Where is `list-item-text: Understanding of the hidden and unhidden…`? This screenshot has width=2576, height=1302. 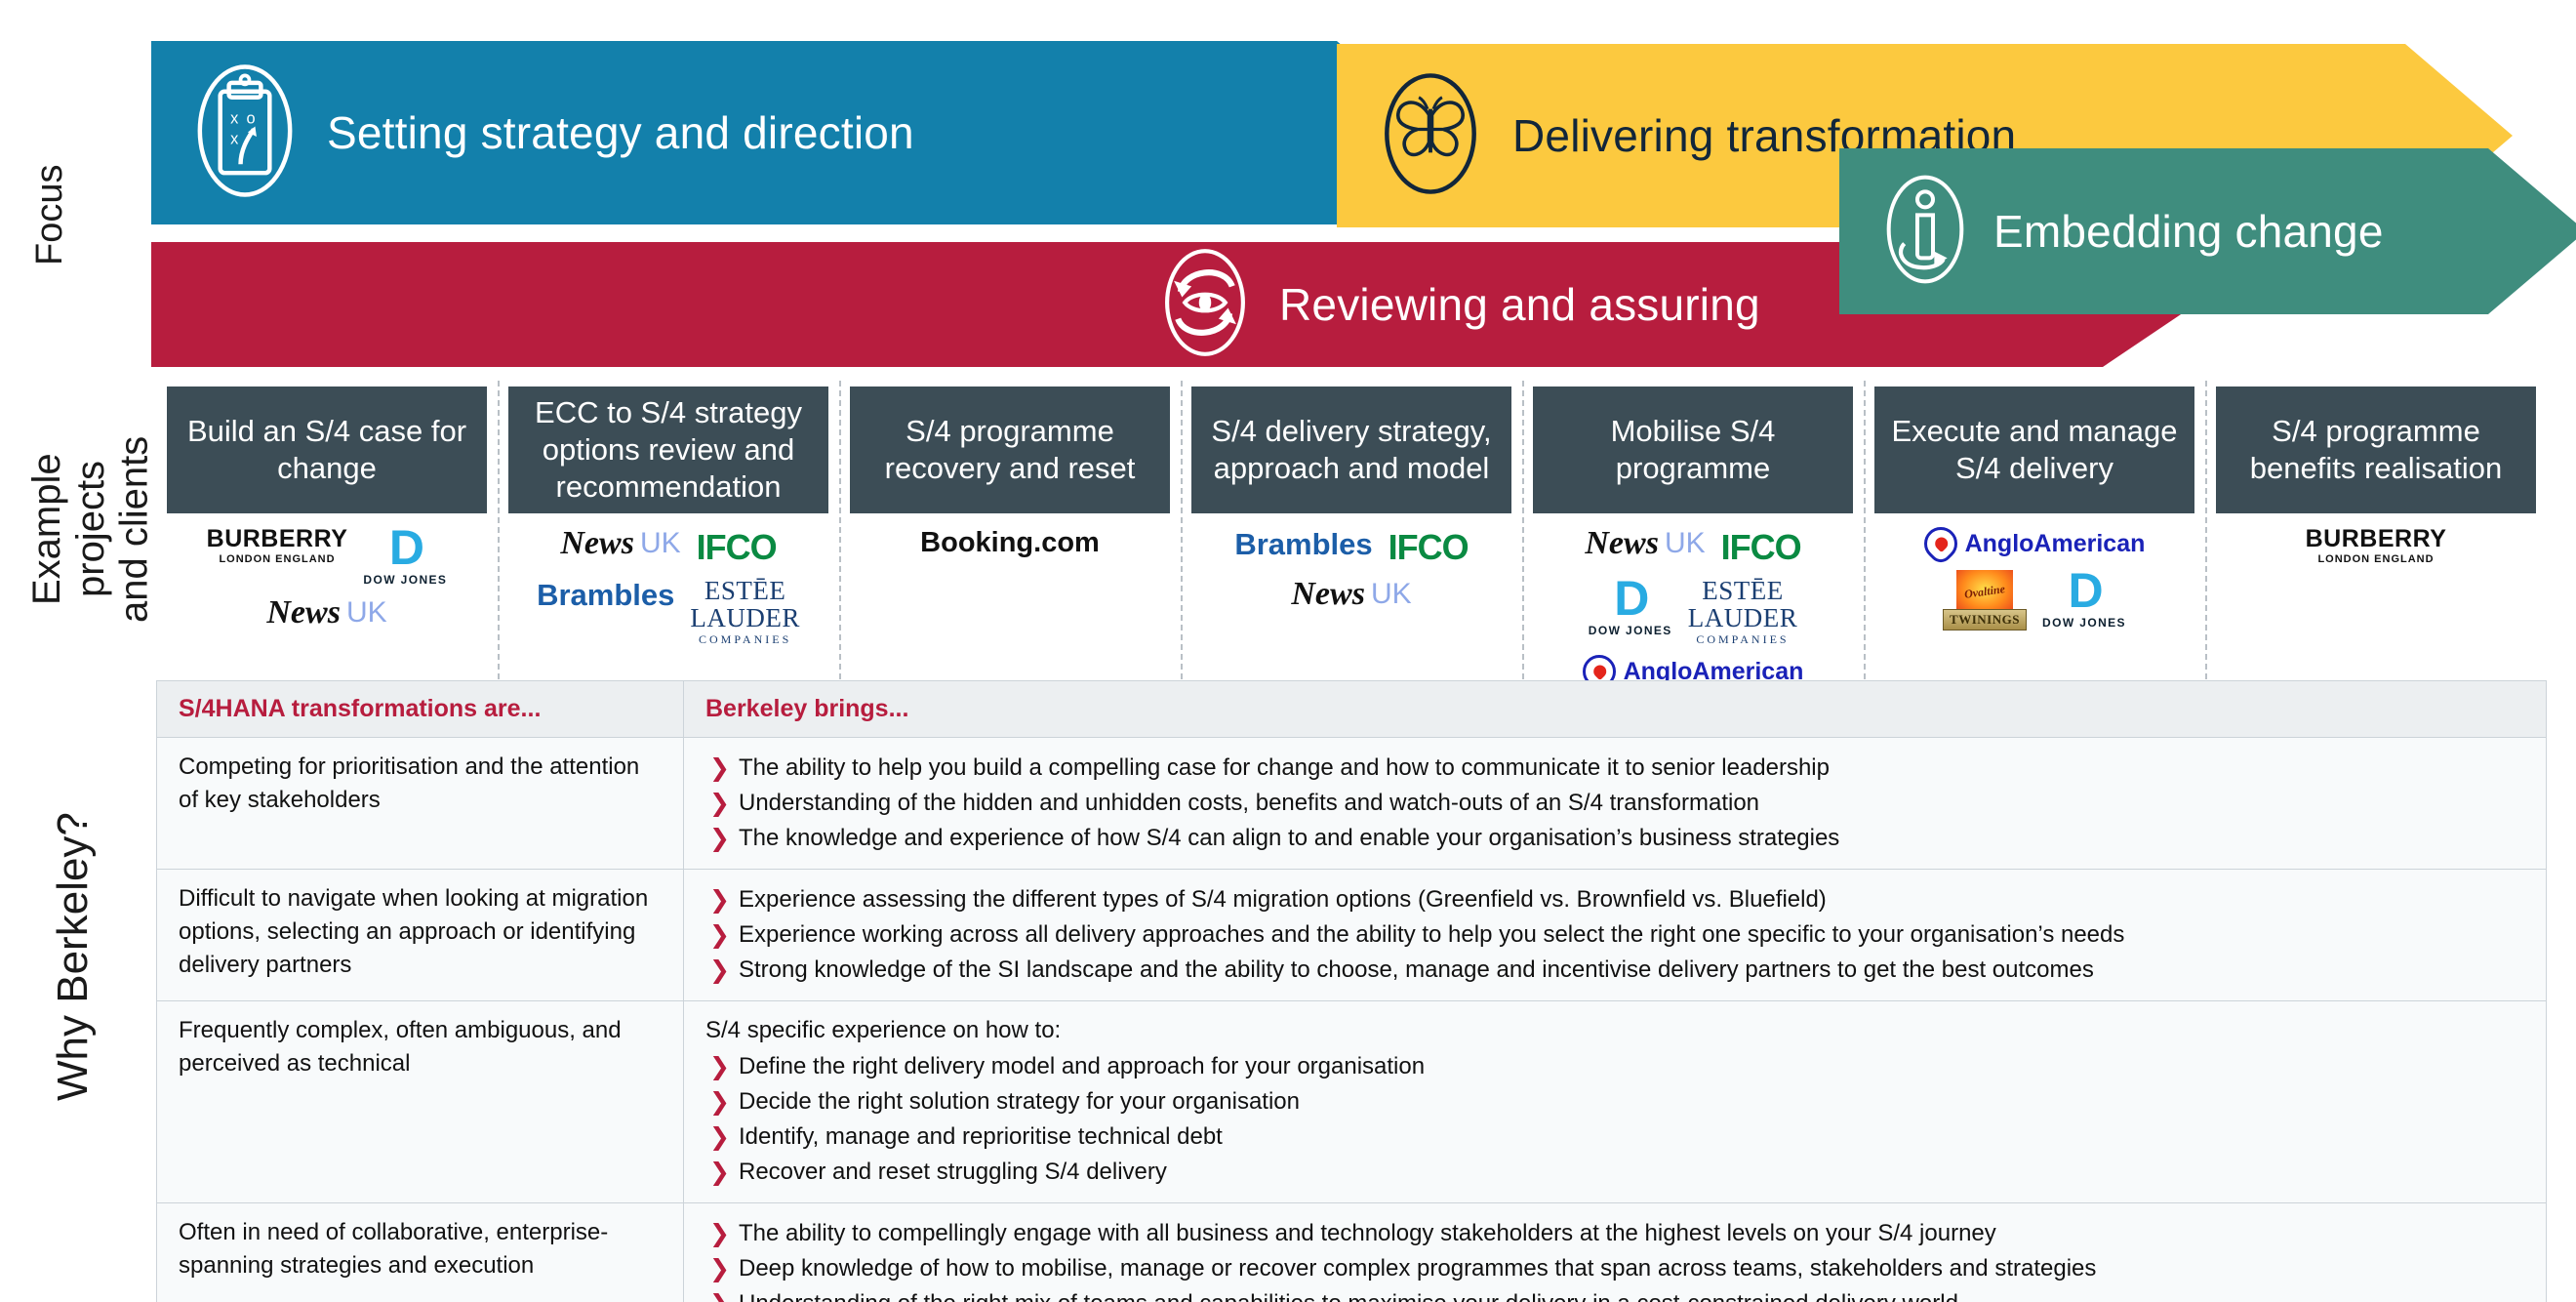 list-item-text: Understanding of the hidden and unhidden… is located at coordinates (1249, 803).